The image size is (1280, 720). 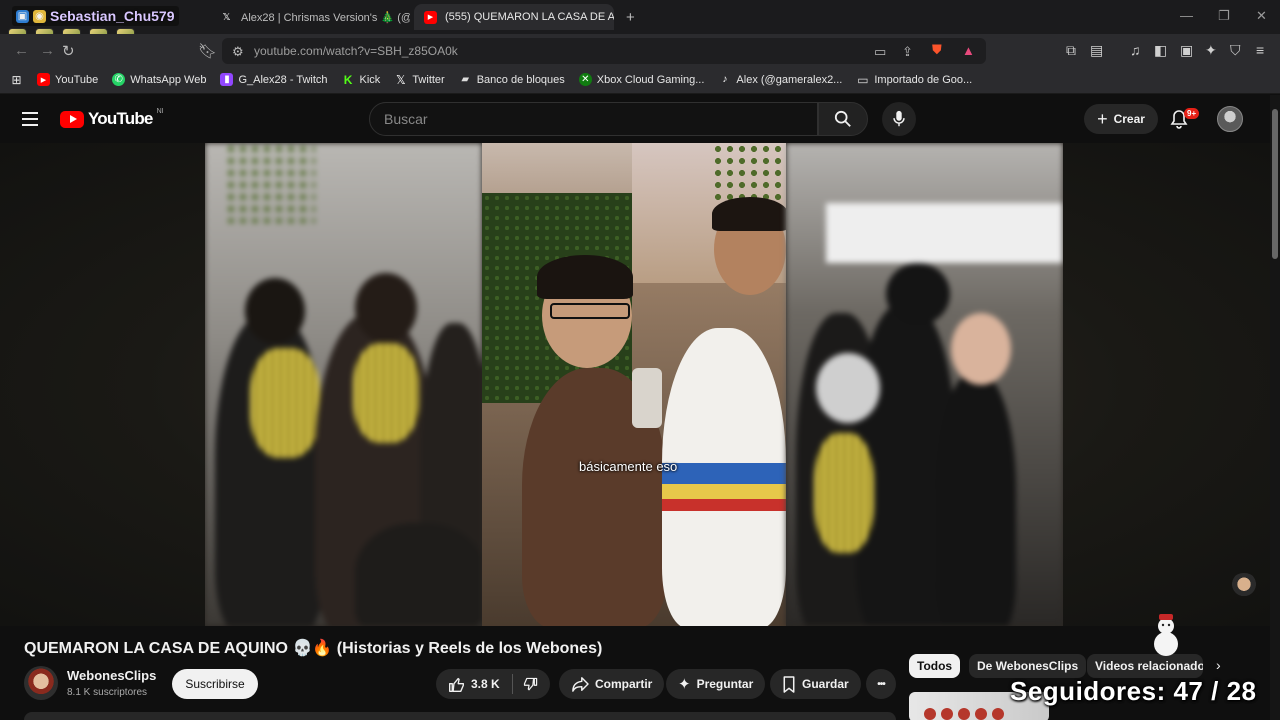 I want to click on bookmark-youtube: ▶ YouTube, so click(x=67, y=79).